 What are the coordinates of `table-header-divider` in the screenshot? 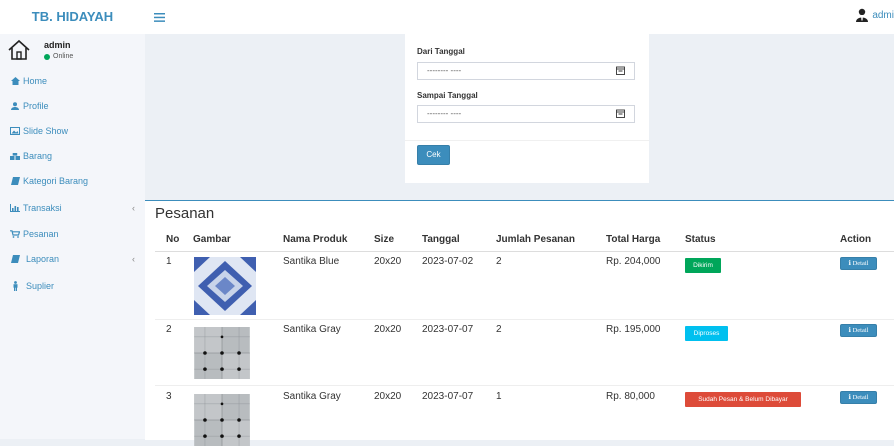 It's located at (524, 251).